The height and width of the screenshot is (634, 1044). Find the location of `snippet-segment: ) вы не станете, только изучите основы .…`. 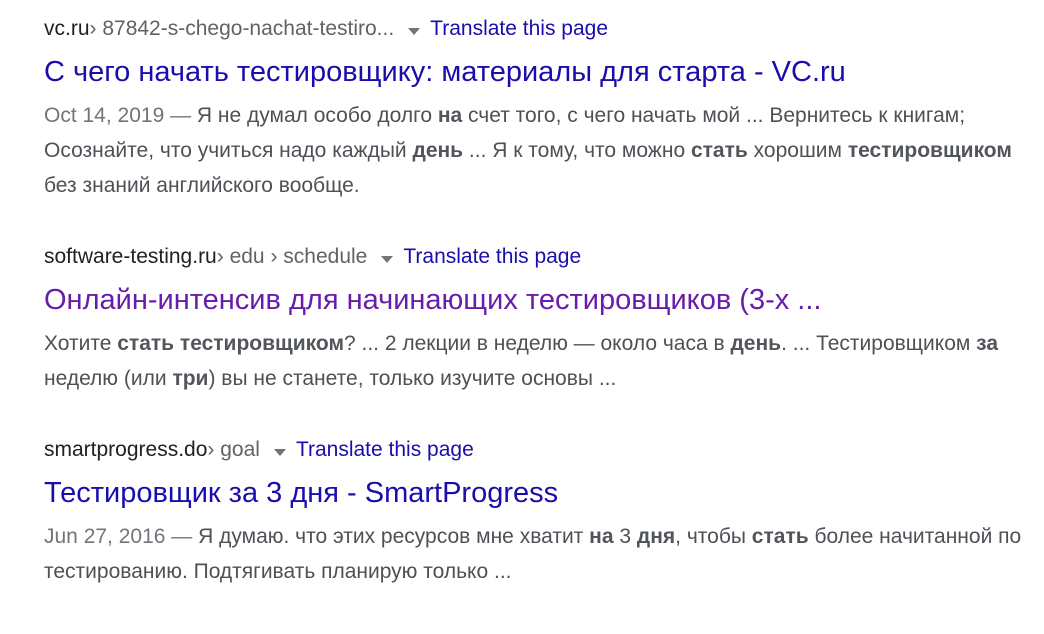

snippet-segment: ) вы не станете, только изучите основы .… is located at coordinates (412, 378).